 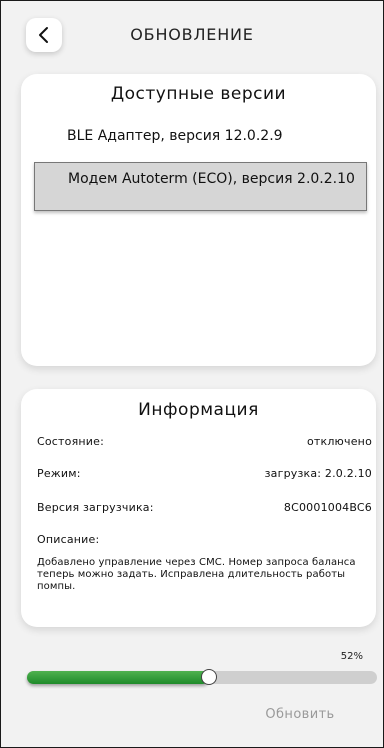 What do you see at coordinates (318, 473) in the screenshot?
I see `mode-value: загрузка: 2.0.2.10` at bounding box center [318, 473].